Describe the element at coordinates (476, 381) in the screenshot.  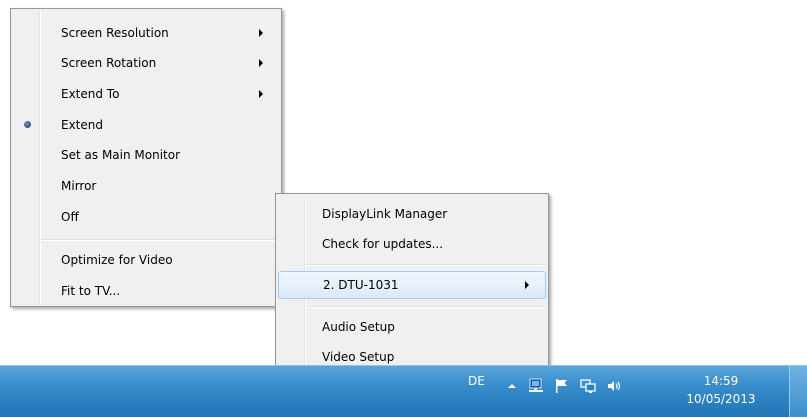
I see `language-indicator: DE` at that location.